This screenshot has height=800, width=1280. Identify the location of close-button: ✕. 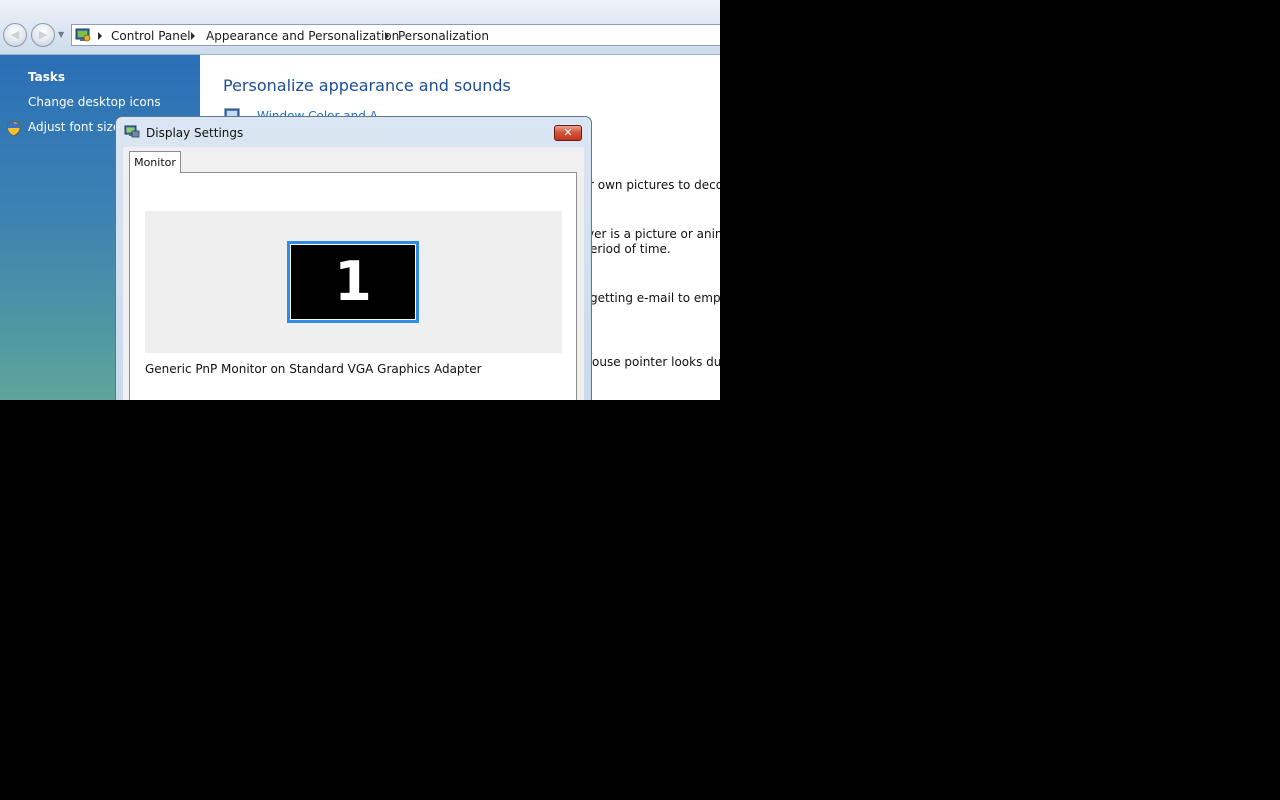
(568, 133).